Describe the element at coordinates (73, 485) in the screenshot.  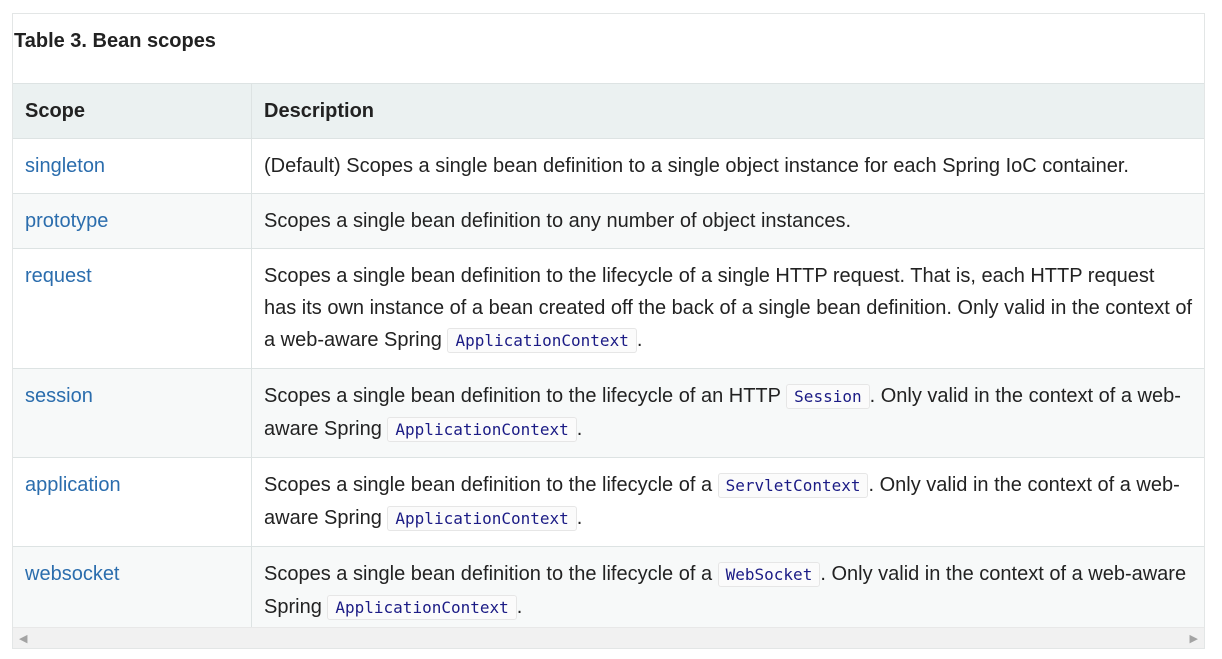
I see `scope-link-application: application` at that location.